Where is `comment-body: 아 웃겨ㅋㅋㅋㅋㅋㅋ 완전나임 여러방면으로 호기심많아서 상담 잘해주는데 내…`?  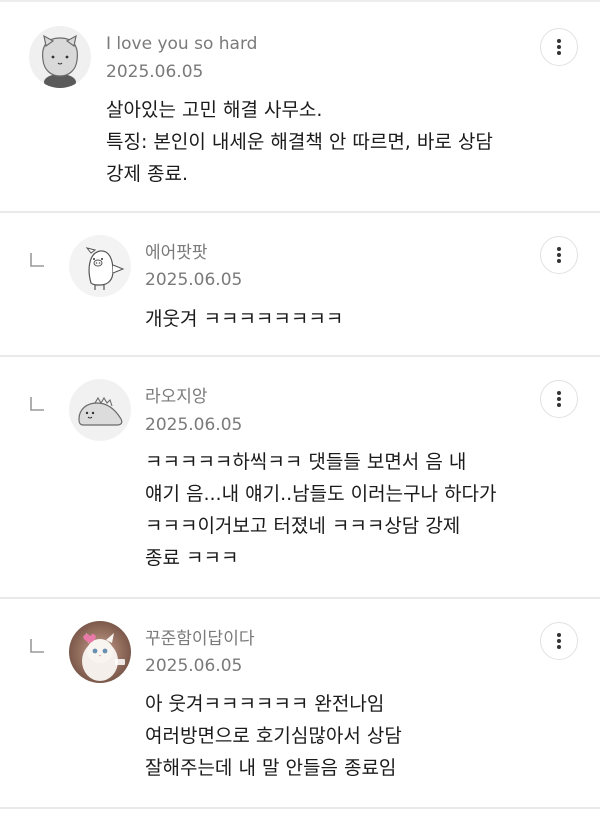
comment-body: 아 웃겨ㅋㅋㅋㅋㅋㅋ 완전나임 여러방면으로 호기심많아서 상담 잘해주는데 내… is located at coordinates (273, 736).